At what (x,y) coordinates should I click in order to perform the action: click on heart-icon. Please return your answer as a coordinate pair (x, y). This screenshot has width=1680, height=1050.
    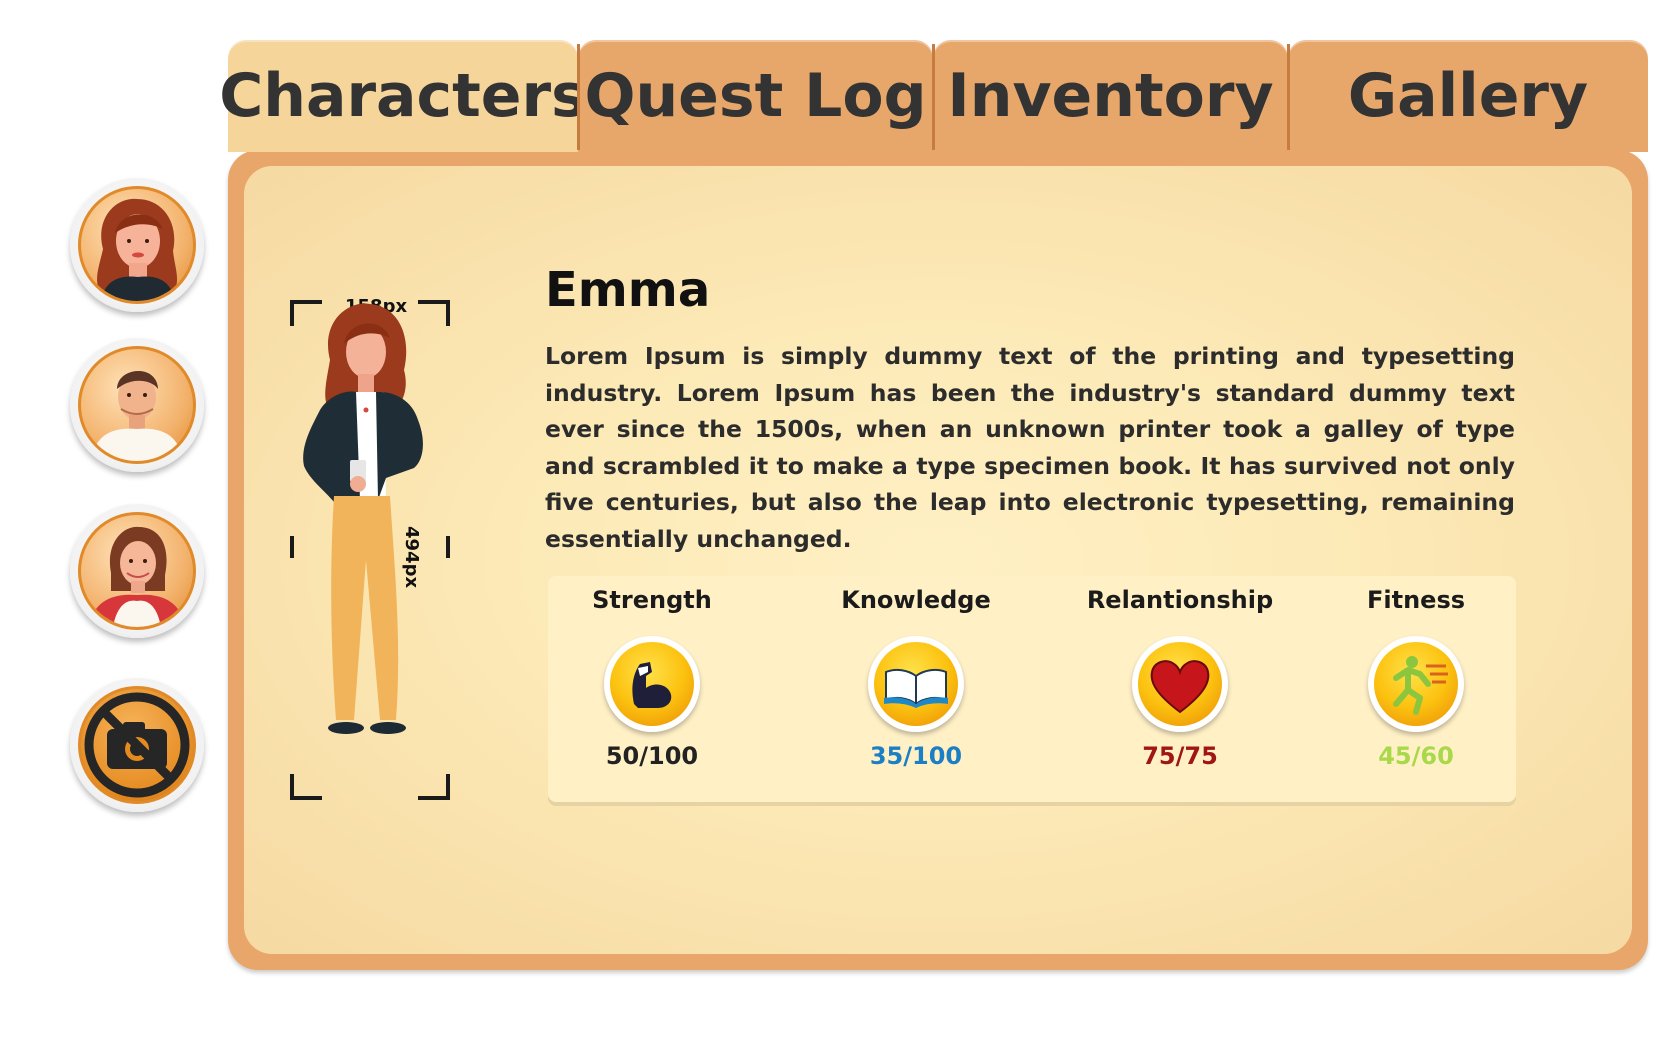
    Looking at the image, I should click on (1180, 687).